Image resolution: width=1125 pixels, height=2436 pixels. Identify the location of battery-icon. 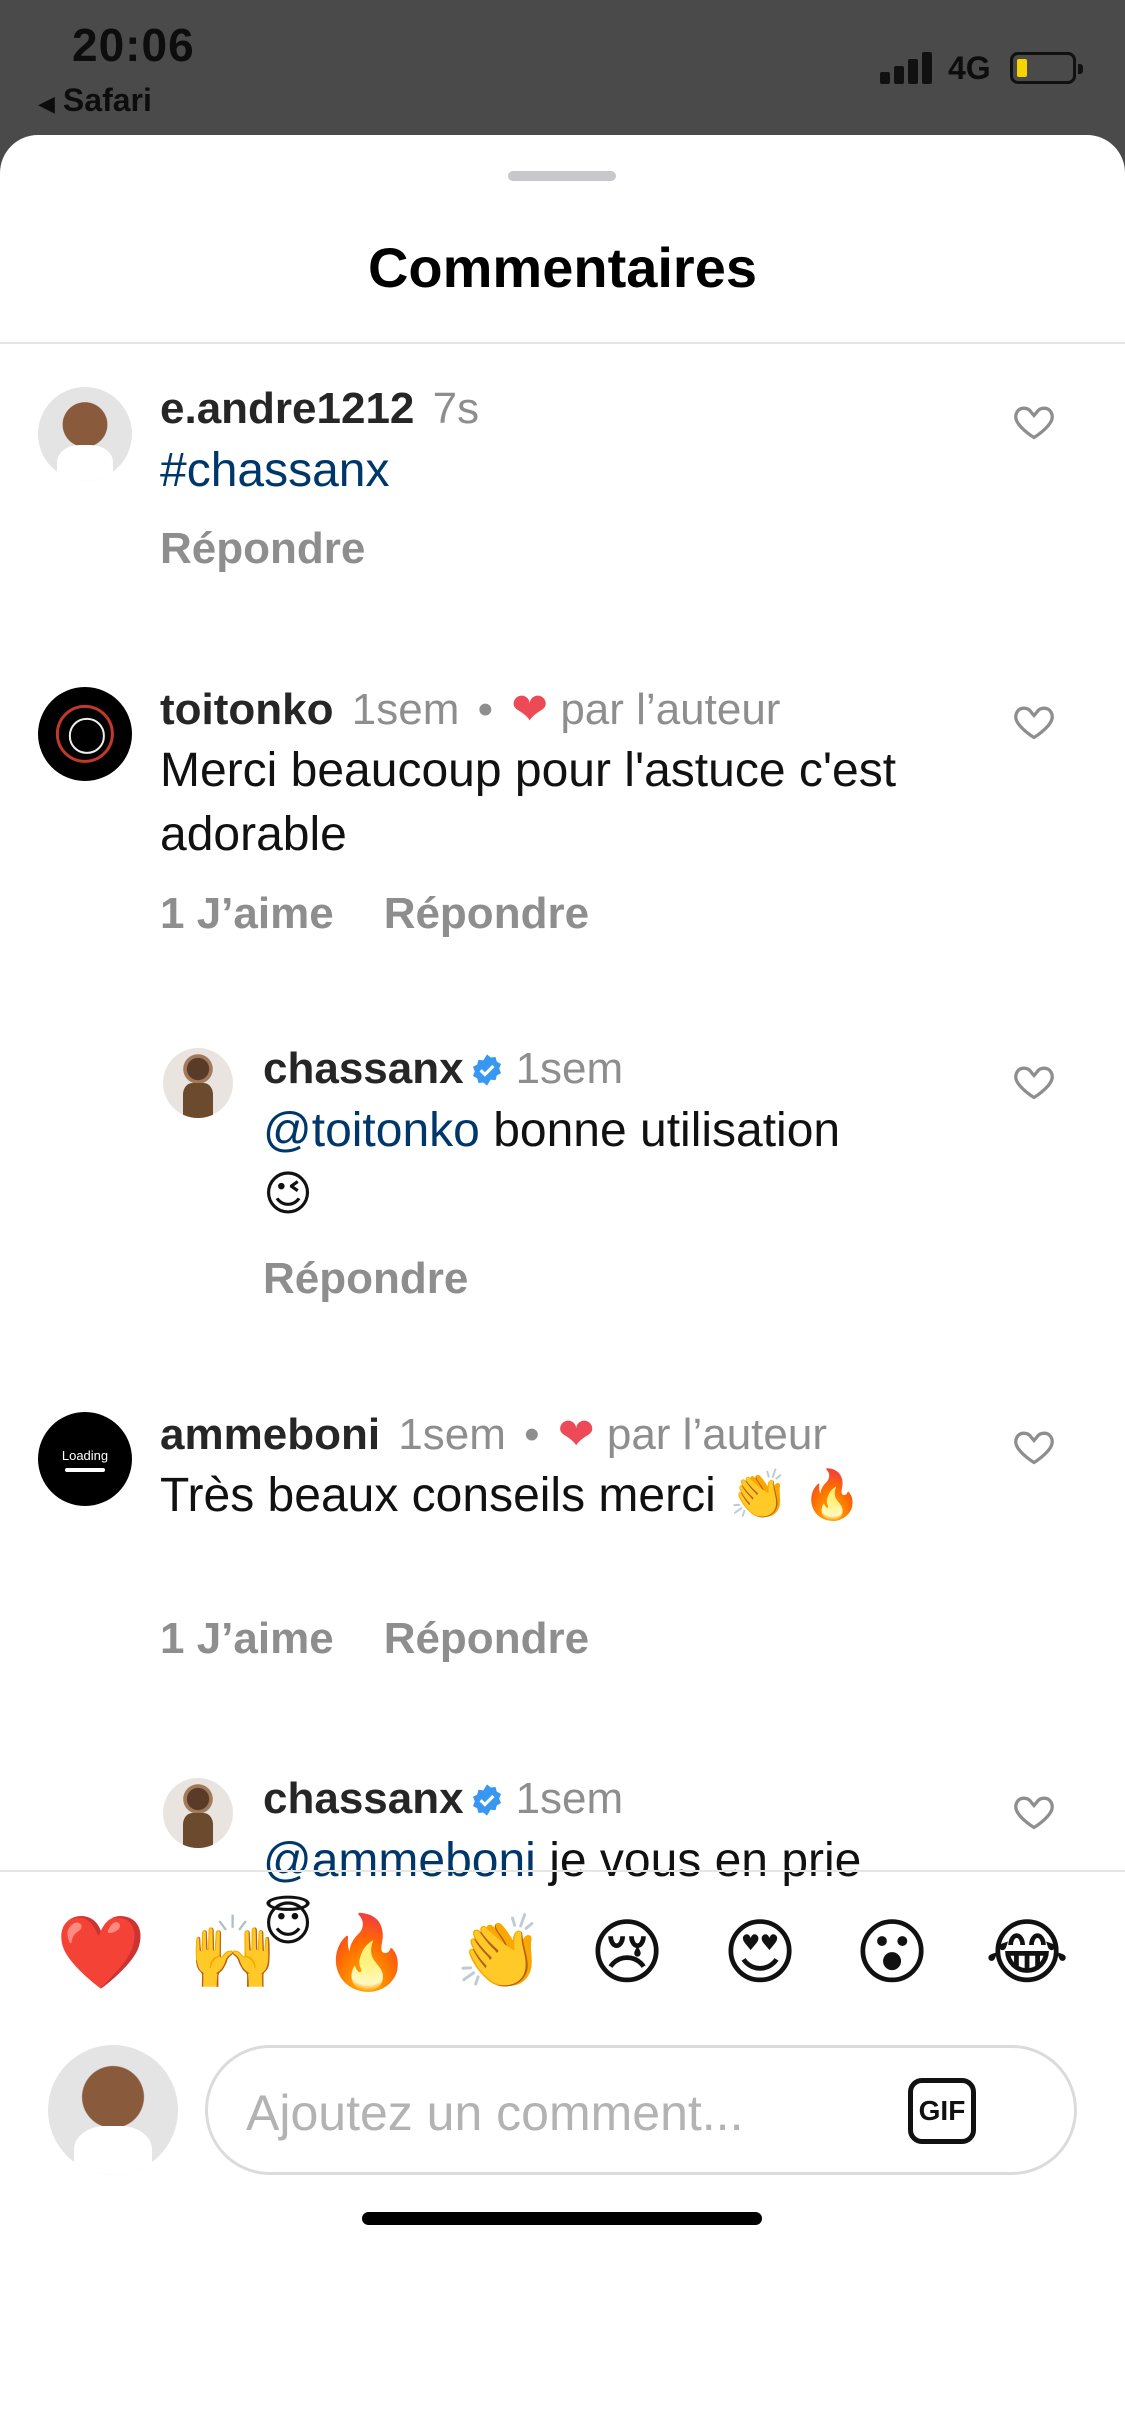
(1046, 68).